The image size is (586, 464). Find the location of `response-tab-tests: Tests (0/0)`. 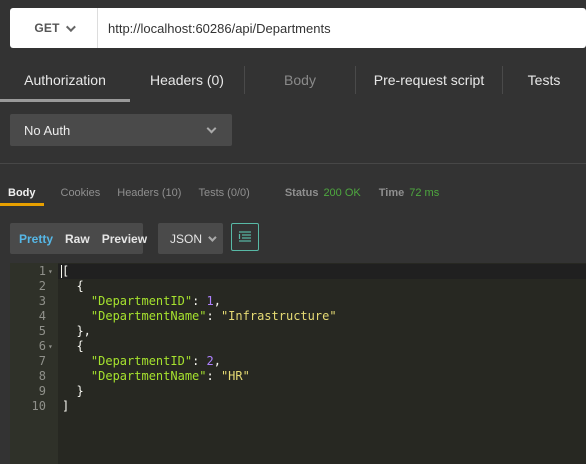

response-tab-tests: Tests (0/0) is located at coordinates (223, 193).